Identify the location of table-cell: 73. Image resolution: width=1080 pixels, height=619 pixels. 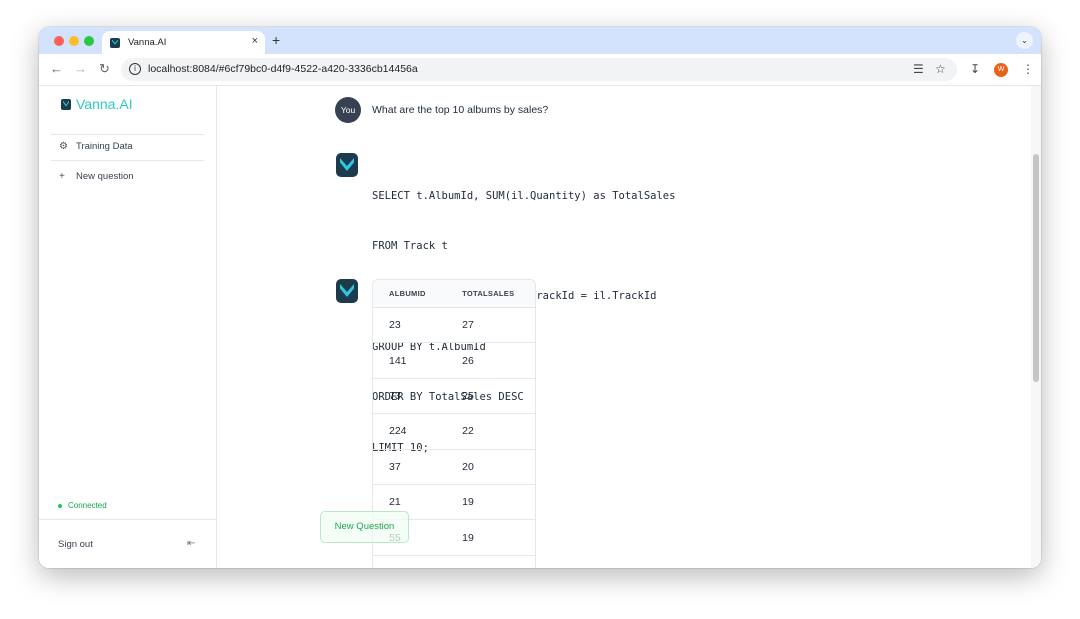
(395, 395).